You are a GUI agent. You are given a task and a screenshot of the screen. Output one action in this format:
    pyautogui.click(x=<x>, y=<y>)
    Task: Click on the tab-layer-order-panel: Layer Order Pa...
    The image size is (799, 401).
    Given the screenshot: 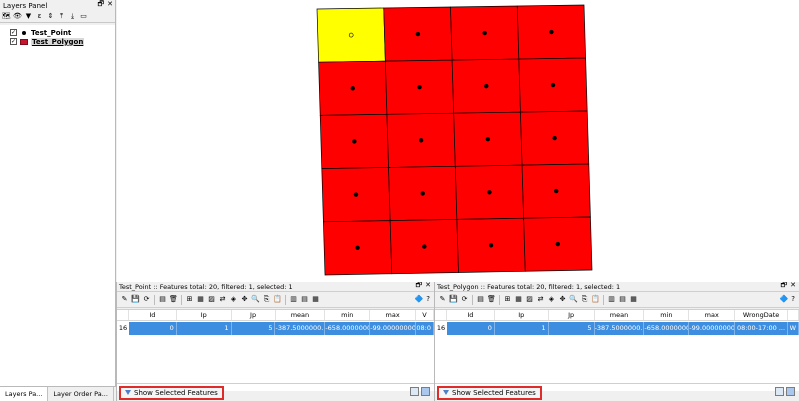 What is the action you would take?
    pyautogui.click(x=81, y=394)
    